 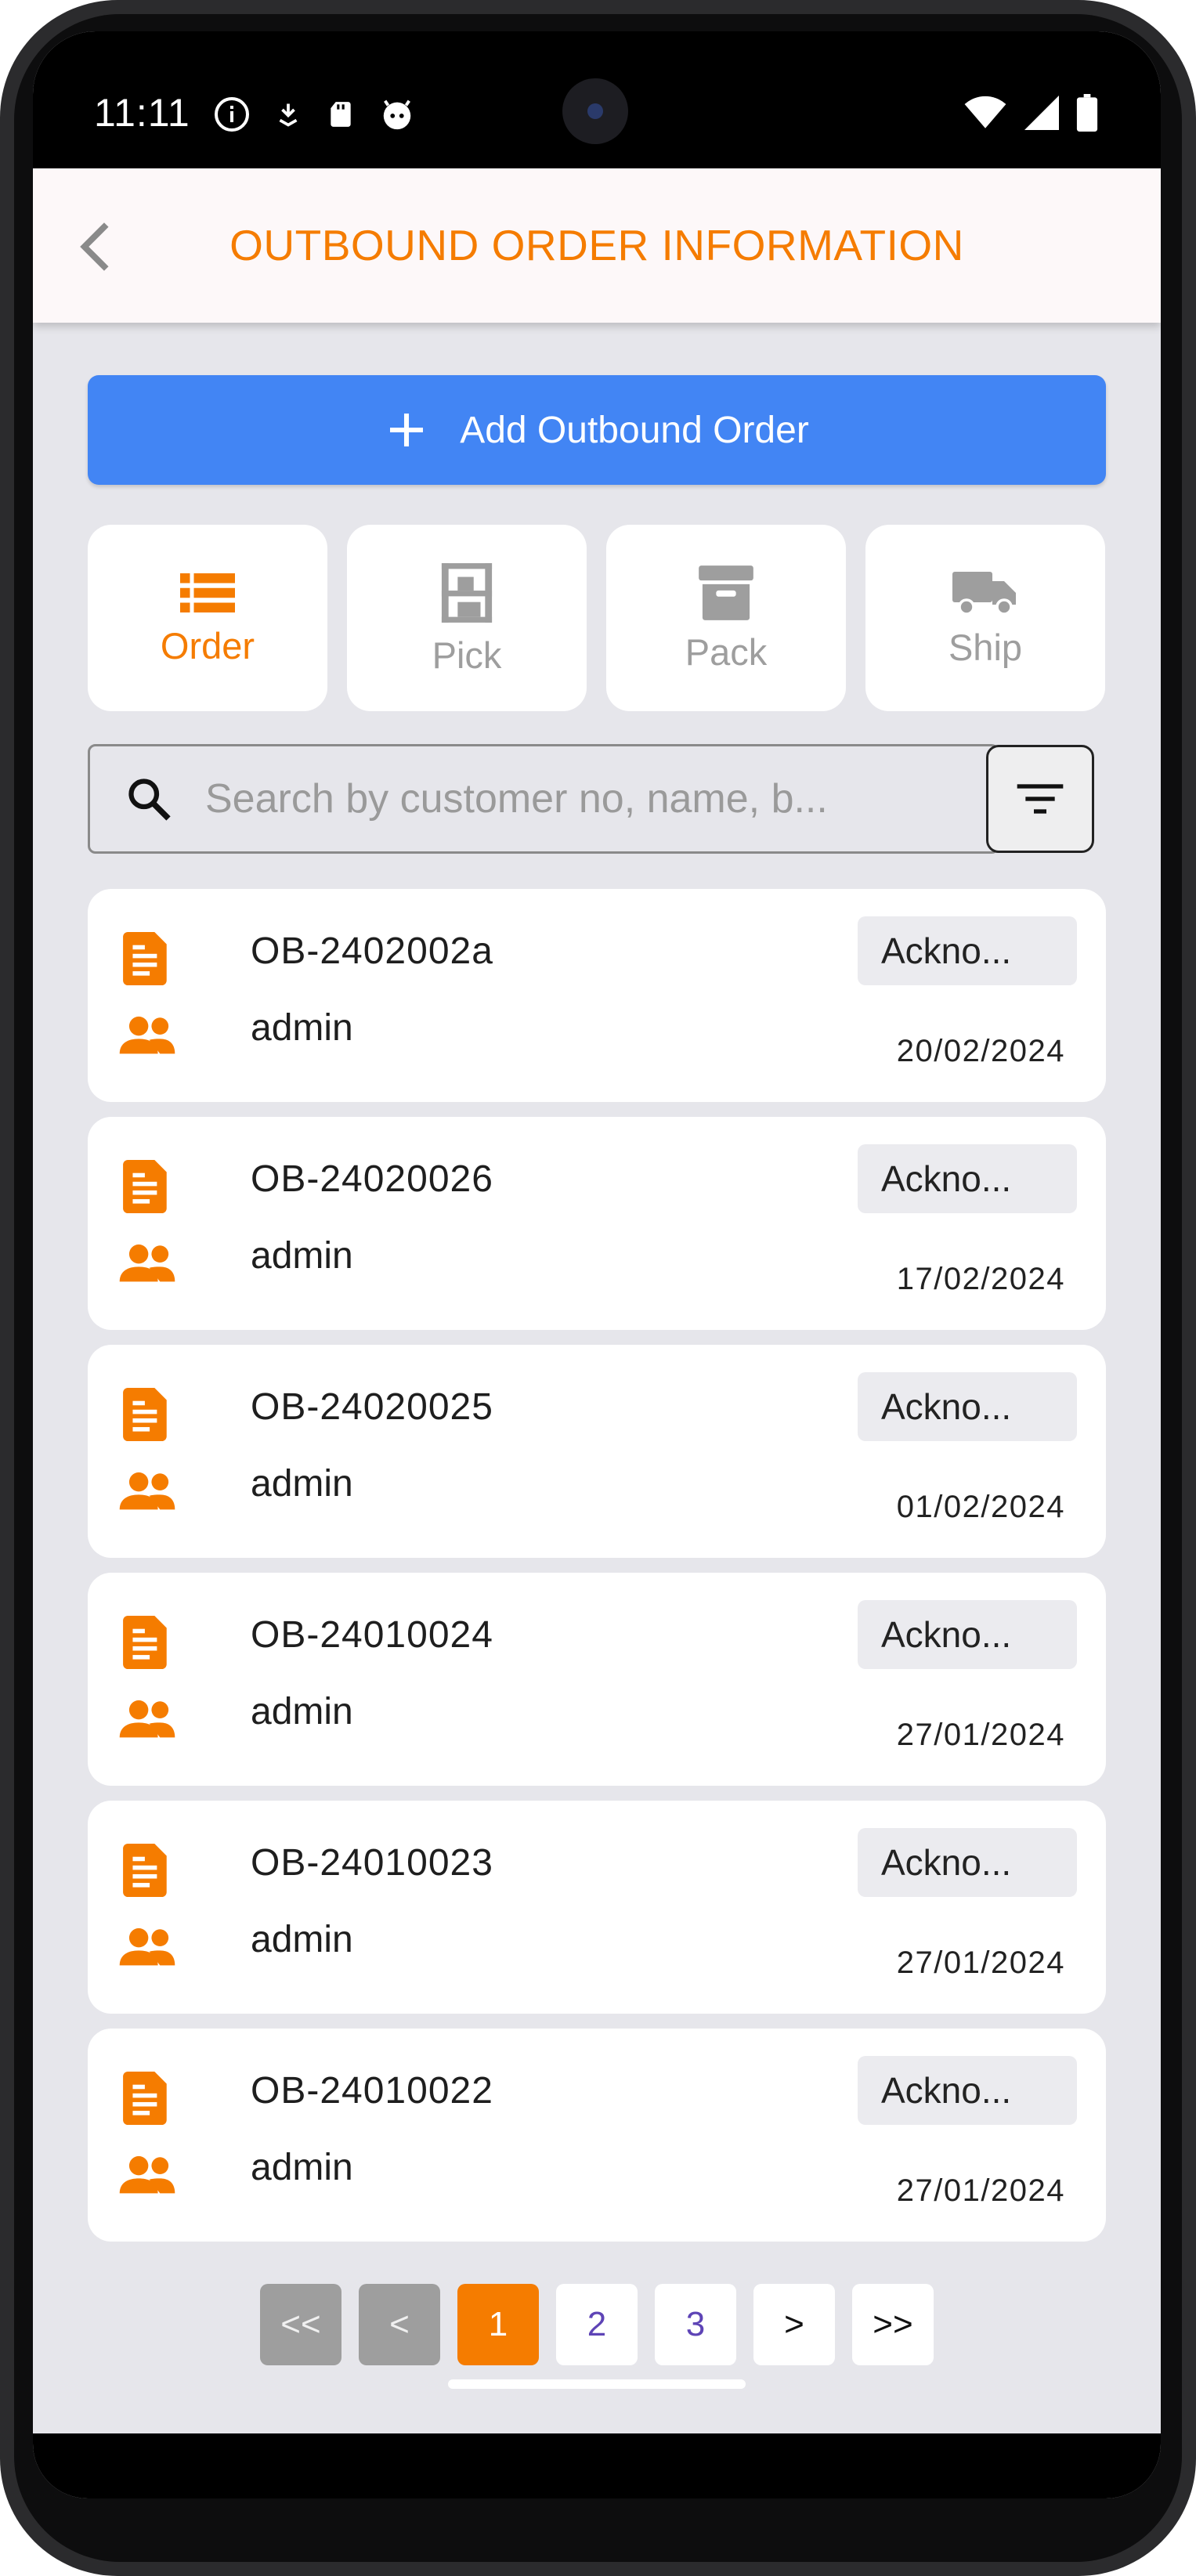 What do you see at coordinates (1041, 113) in the screenshot?
I see `cellular-signal-icon` at bounding box center [1041, 113].